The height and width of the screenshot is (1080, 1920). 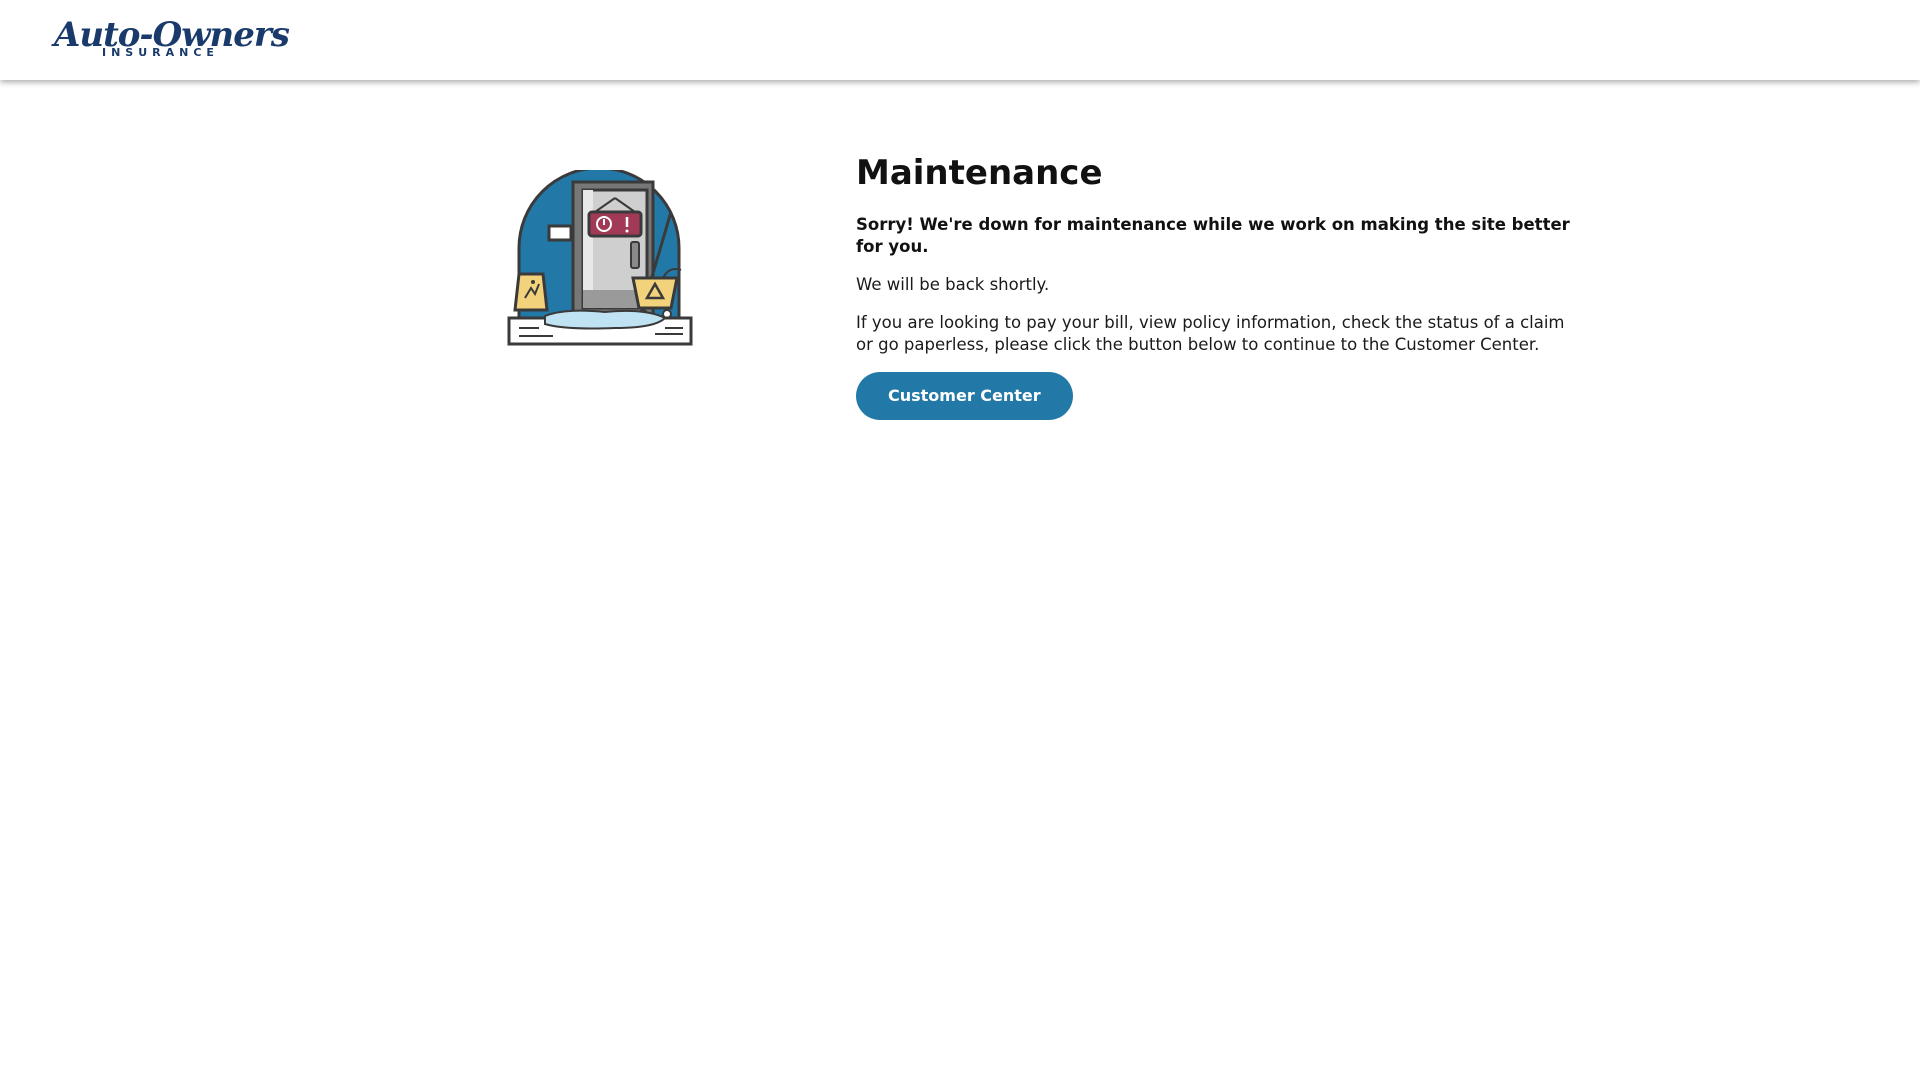 What do you see at coordinates (979, 173) in the screenshot?
I see `page-title: Maintenance` at bounding box center [979, 173].